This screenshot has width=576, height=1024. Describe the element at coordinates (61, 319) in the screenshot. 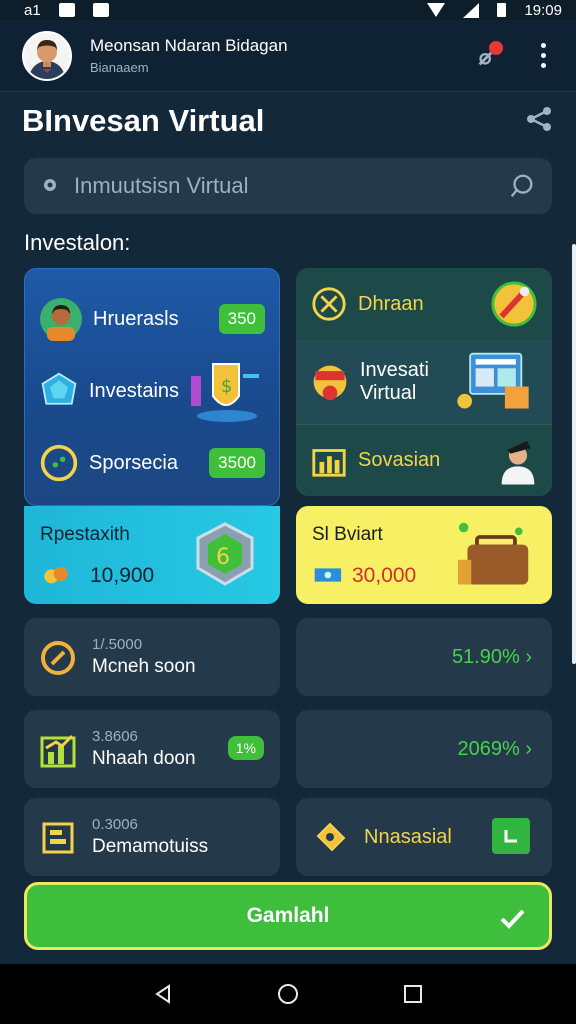

I see `person-icon` at that location.